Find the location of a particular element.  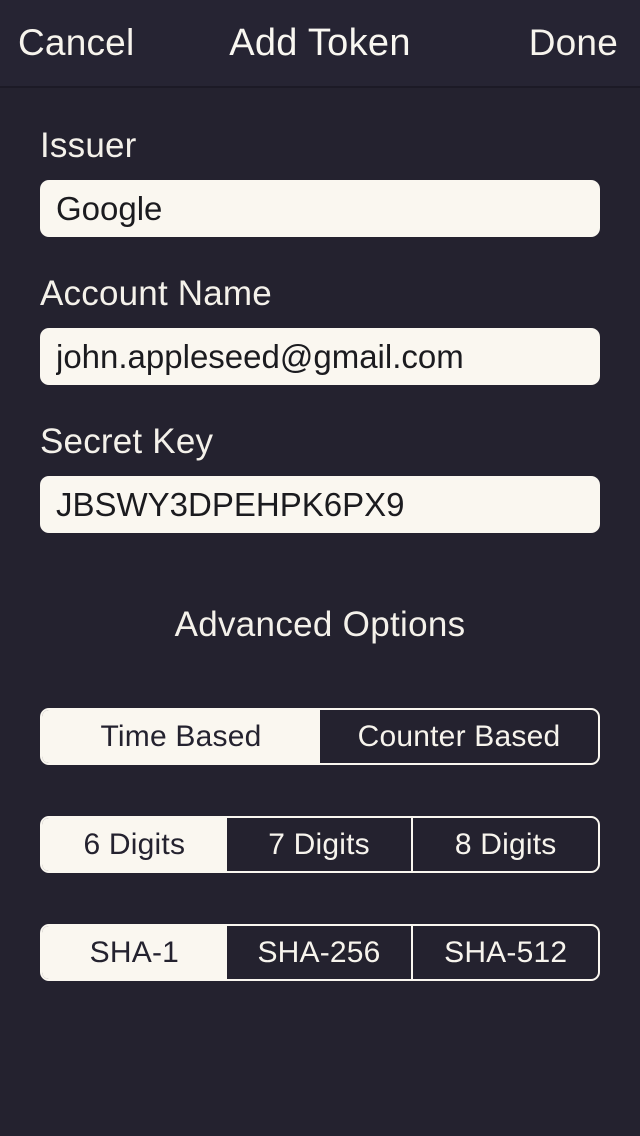

done-button: Done is located at coordinates (573, 43).